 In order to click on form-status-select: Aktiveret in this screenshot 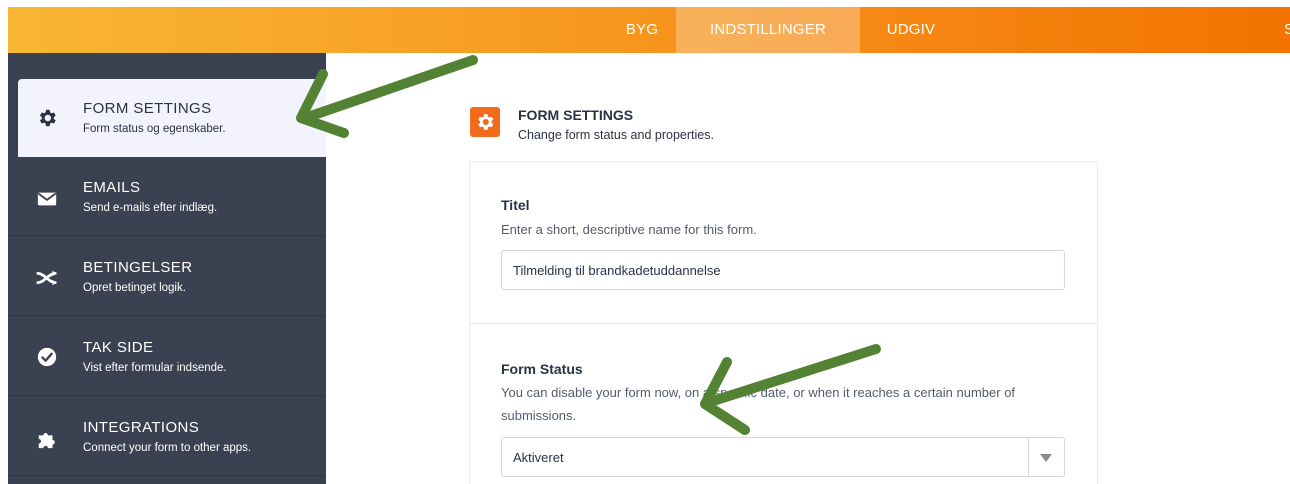, I will do `click(783, 457)`.